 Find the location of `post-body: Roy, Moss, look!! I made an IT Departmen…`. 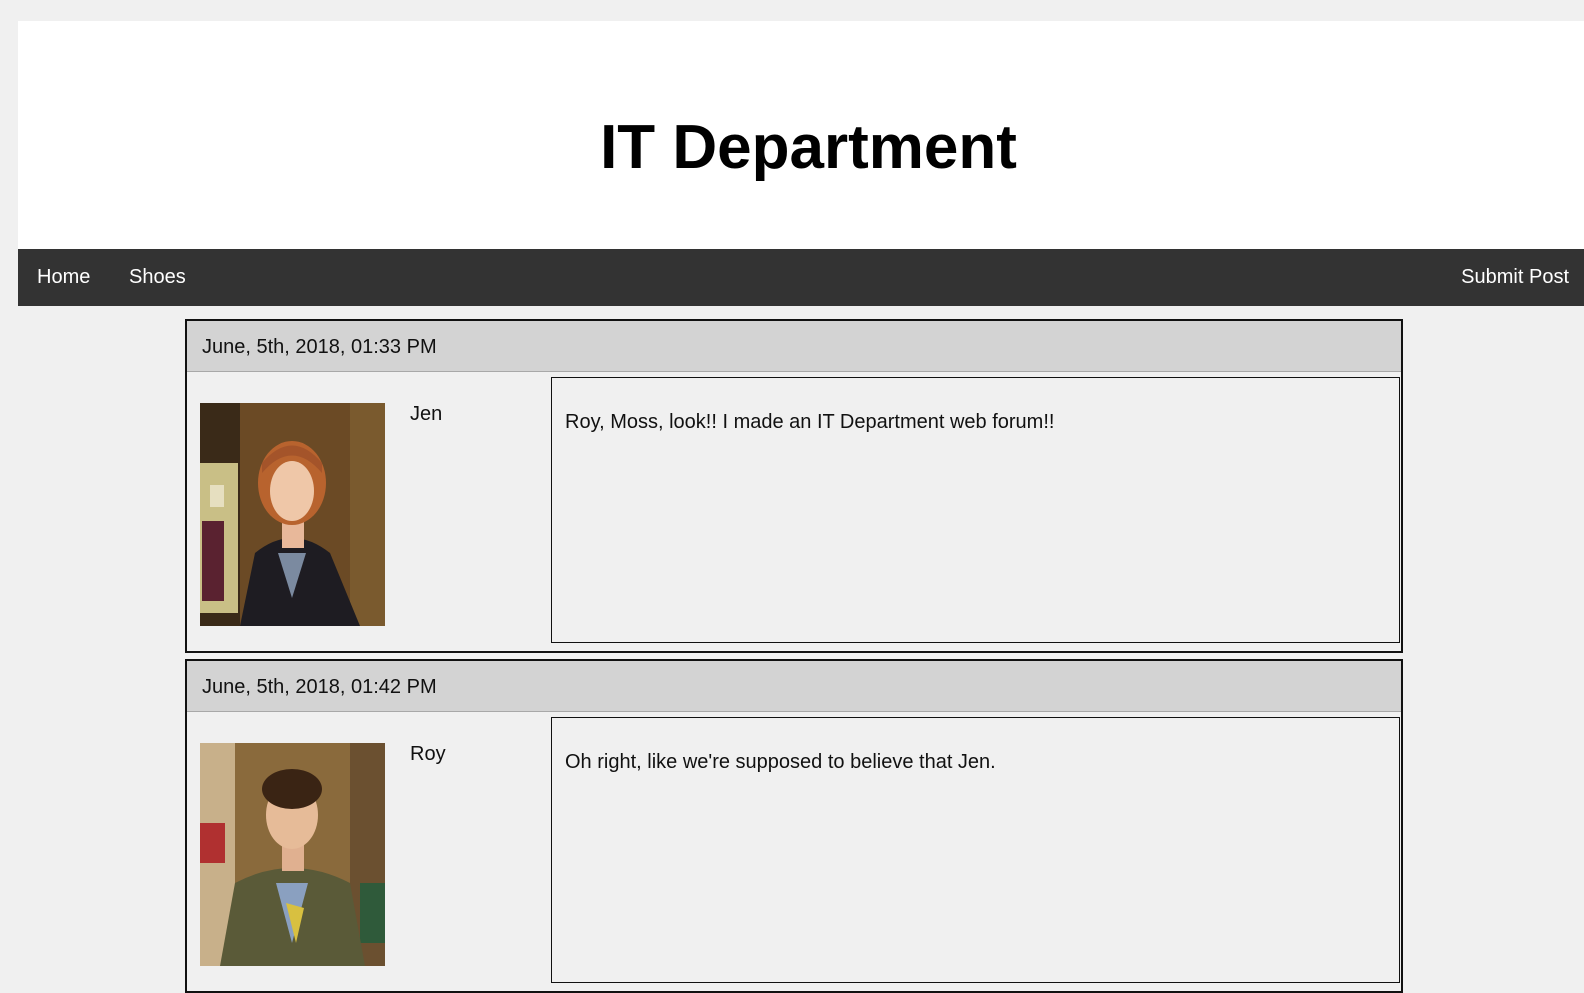

post-body: Roy, Moss, look!! I made an IT Departmen… is located at coordinates (975, 510).